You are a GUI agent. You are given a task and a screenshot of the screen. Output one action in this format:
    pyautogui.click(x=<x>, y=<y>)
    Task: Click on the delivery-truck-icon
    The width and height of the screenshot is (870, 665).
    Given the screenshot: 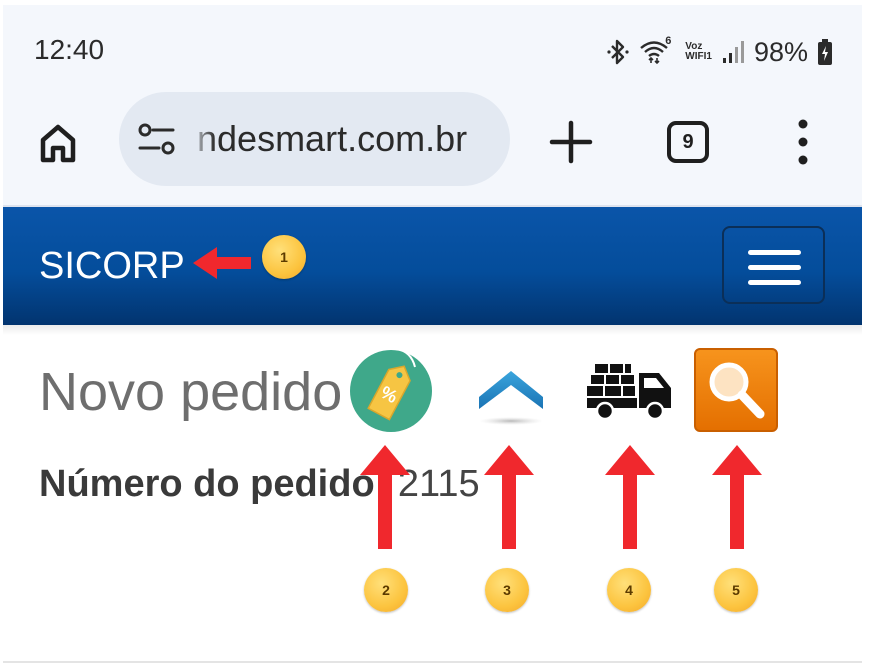 What is the action you would take?
    pyautogui.click(x=630, y=391)
    